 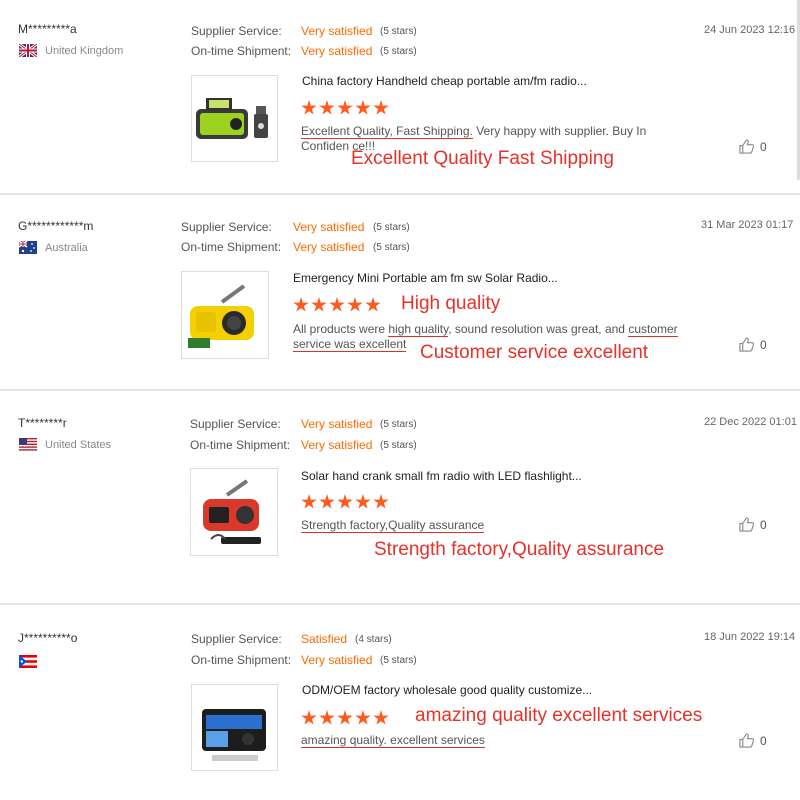 I want to click on highlight-annotation: Customer service excellent, so click(x=534, y=352).